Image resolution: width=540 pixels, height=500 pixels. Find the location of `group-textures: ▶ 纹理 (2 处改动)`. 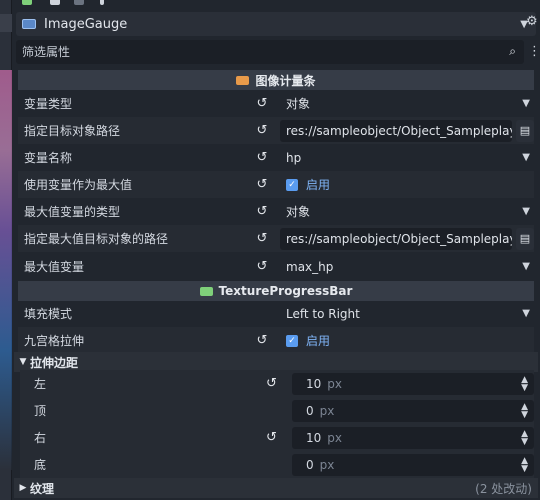

group-textures: ▶ 纹理 (2 处改动) is located at coordinates (276, 488).